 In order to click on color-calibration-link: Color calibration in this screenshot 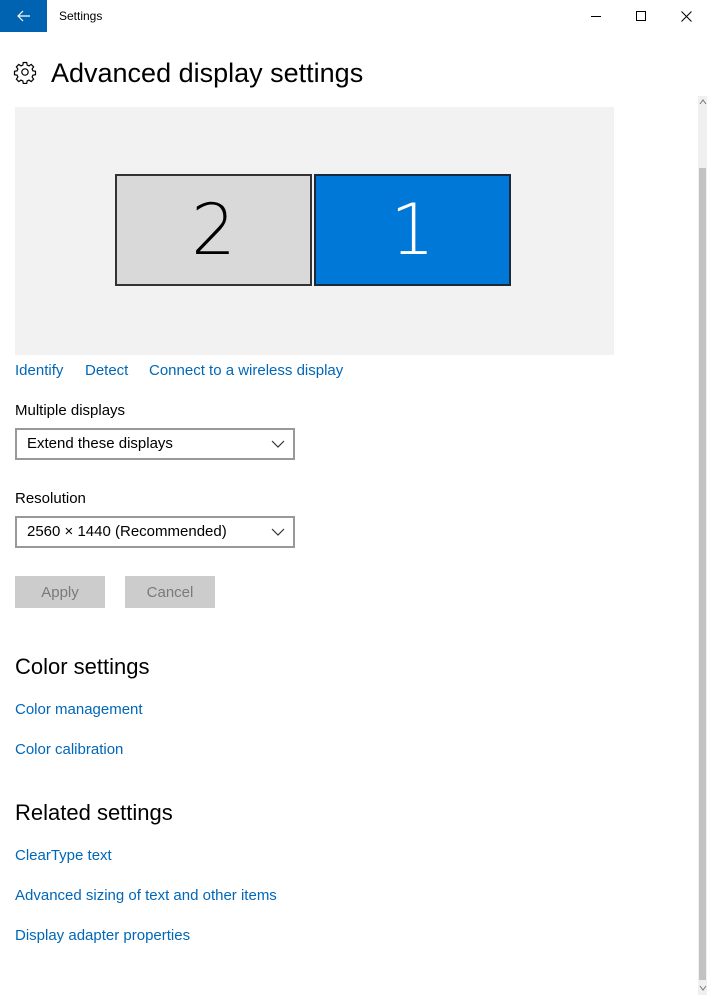, I will do `click(69, 749)`.